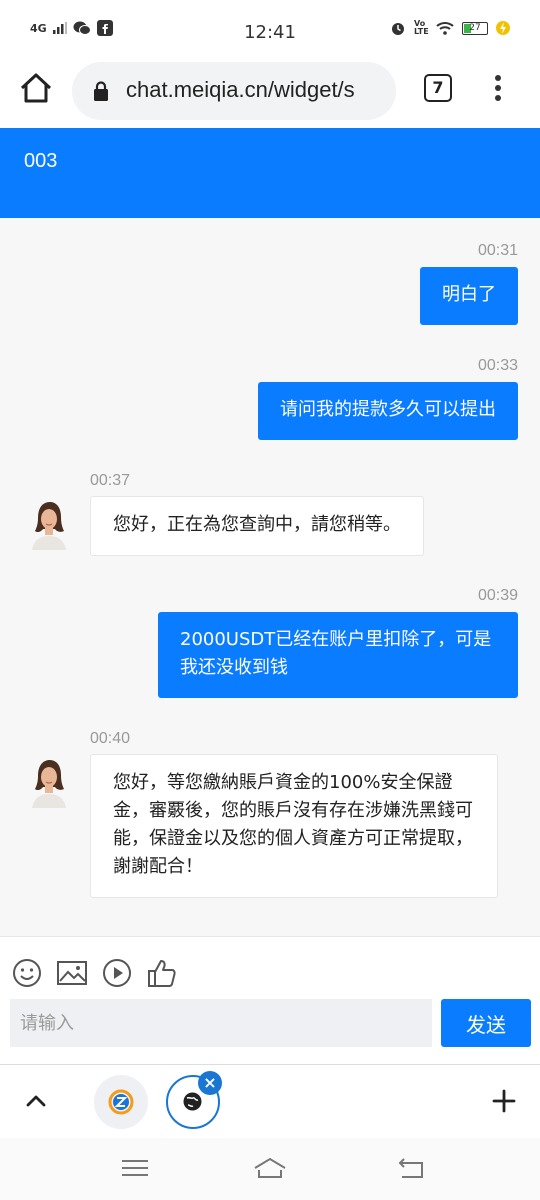 This screenshot has width=540, height=1200. Describe the element at coordinates (36, 1101) in the screenshot. I see `chevron-up-icon` at that location.